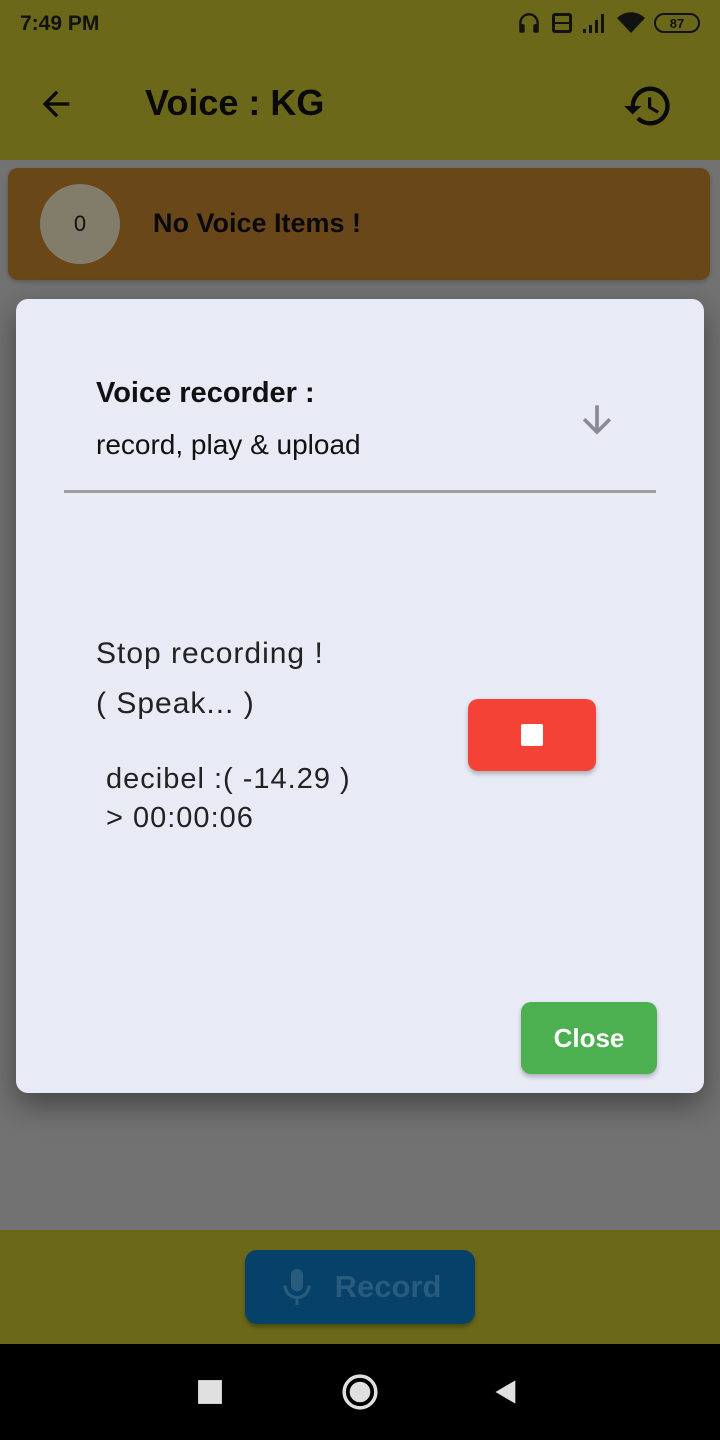 The image size is (720, 1440). I want to click on recents-button, so click(210, 1392).